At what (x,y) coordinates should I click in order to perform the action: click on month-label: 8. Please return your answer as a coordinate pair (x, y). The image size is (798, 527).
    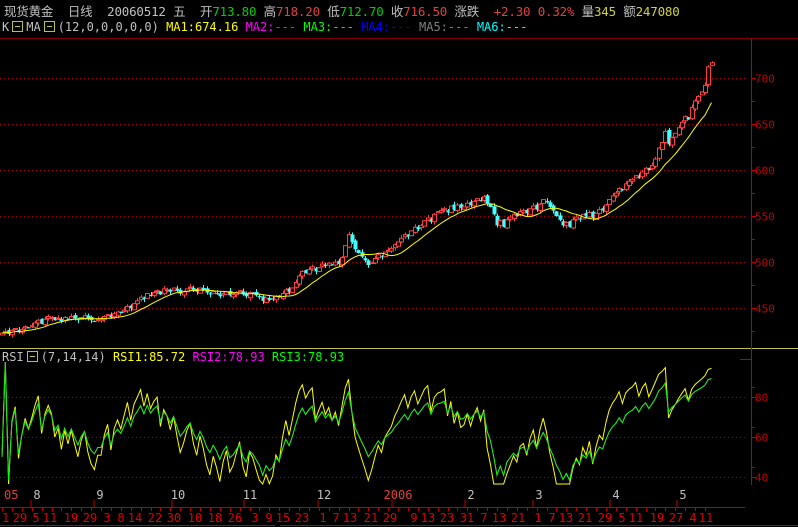
    Looking at the image, I should click on (36, 495).